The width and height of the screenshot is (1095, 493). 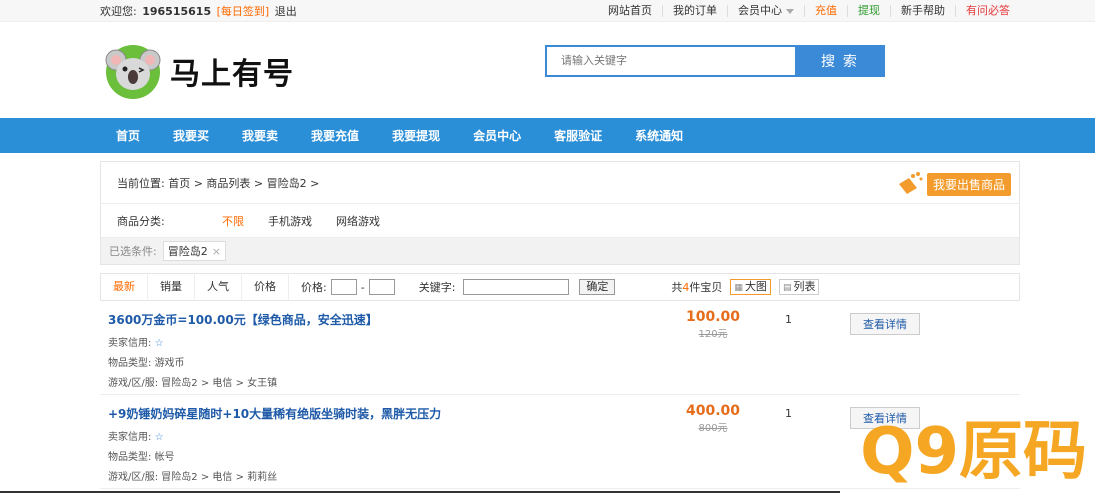 I want to click on price-min-input, so click(x=343, y=287).